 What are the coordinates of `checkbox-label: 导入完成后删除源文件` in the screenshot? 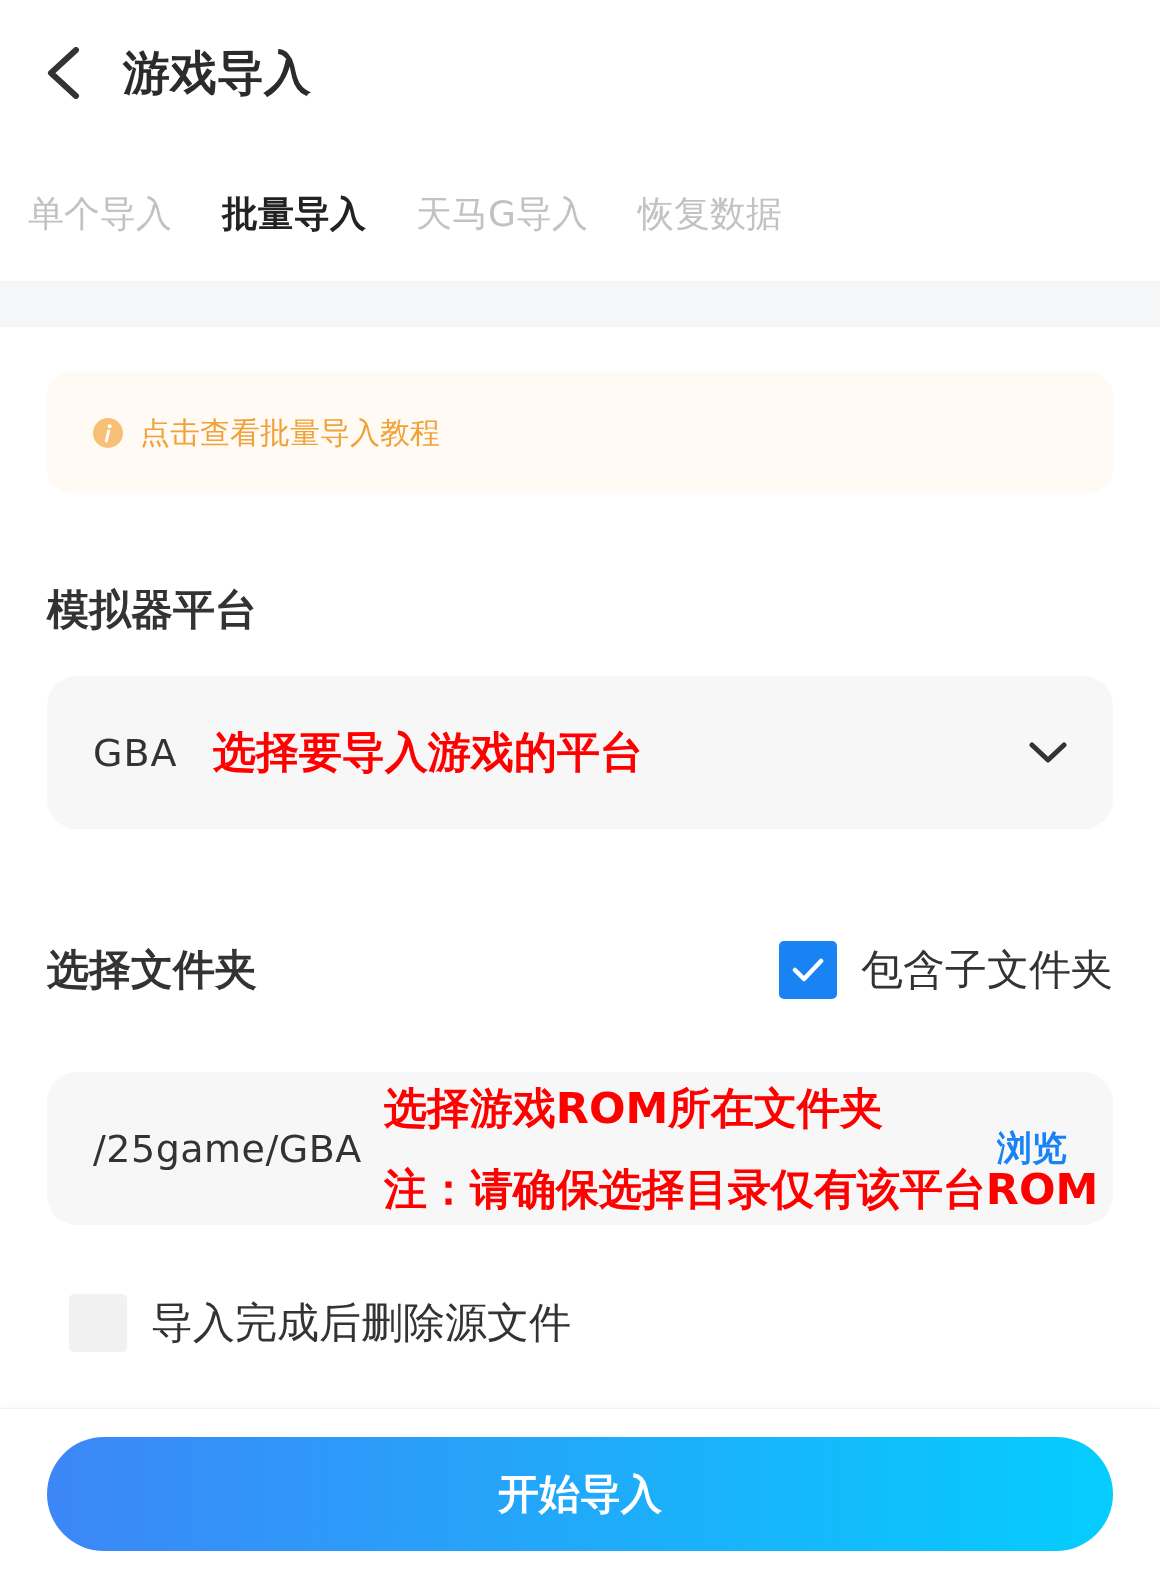 It's located at (361, 1323).